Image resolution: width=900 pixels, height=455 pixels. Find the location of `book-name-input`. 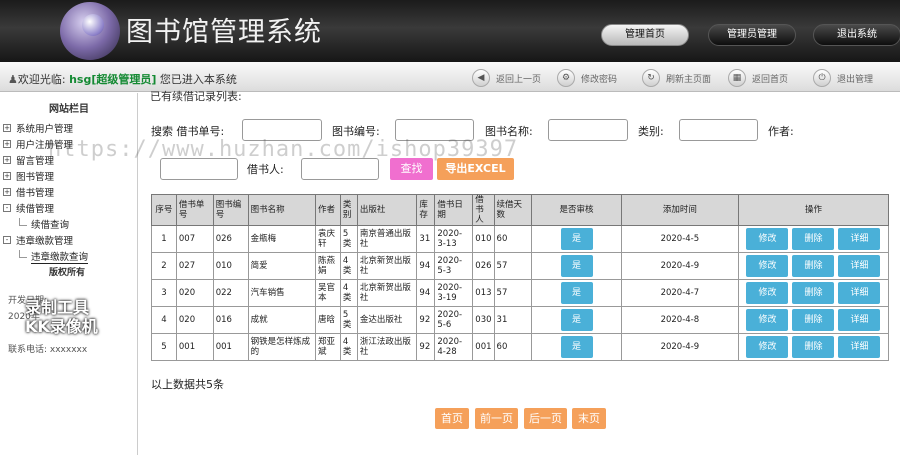

book-name-input is located at coordinates (588, 130).